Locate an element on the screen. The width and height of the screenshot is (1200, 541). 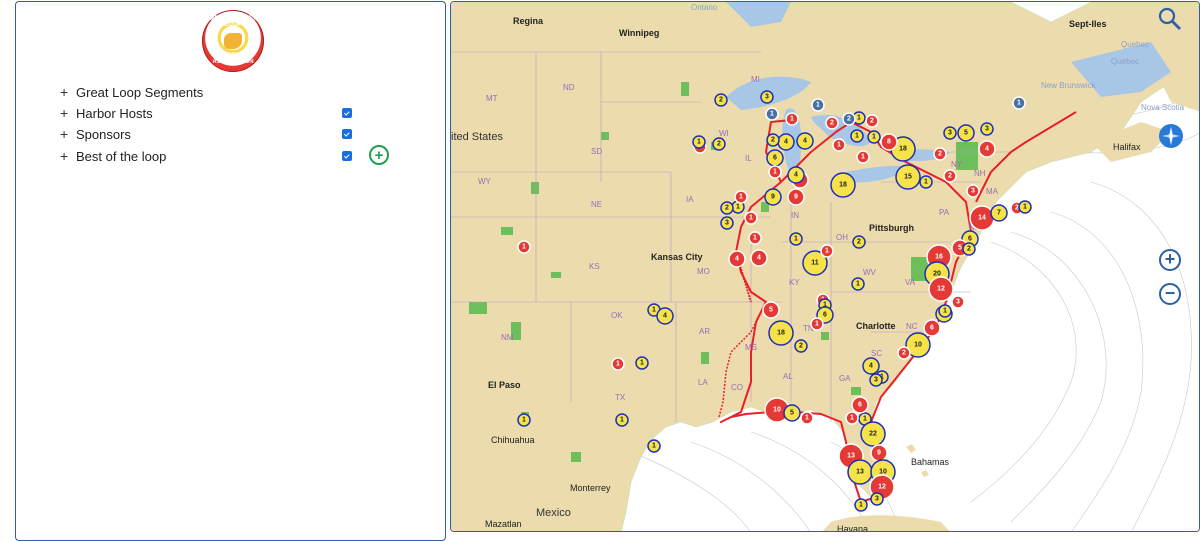
host-marker: 8 is located at coordinates (889, 142).